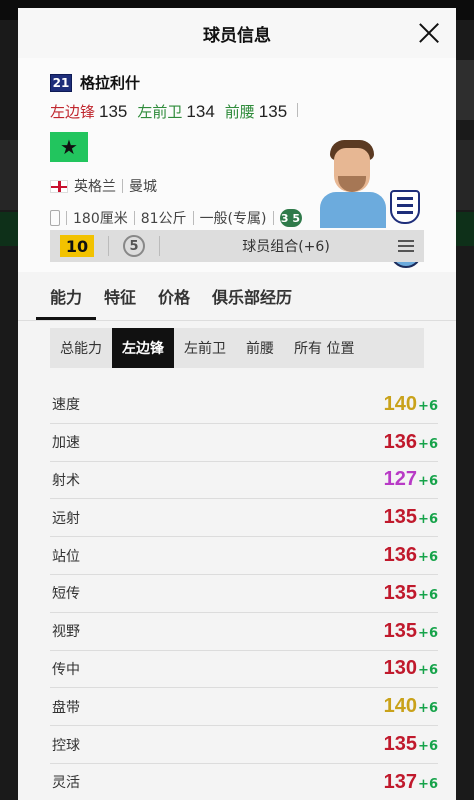  What do you see at coordinates (237, 246) in the screenshot?
I see `team-chemistry-bar: 10 5 球员组合(+6)` at bounding box center [237, 246].